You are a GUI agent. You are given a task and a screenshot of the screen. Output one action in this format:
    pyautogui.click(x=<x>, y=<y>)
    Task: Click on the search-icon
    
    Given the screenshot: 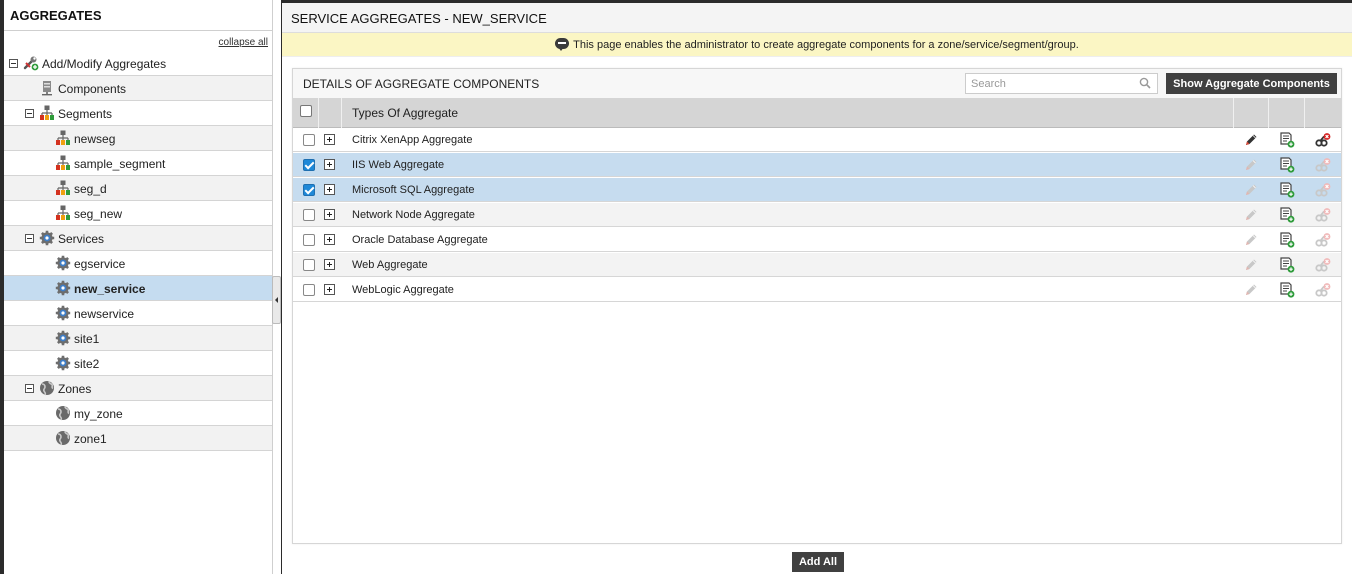 What is the action you would take?
    pyautogui.click(x=1145, y=83)
    